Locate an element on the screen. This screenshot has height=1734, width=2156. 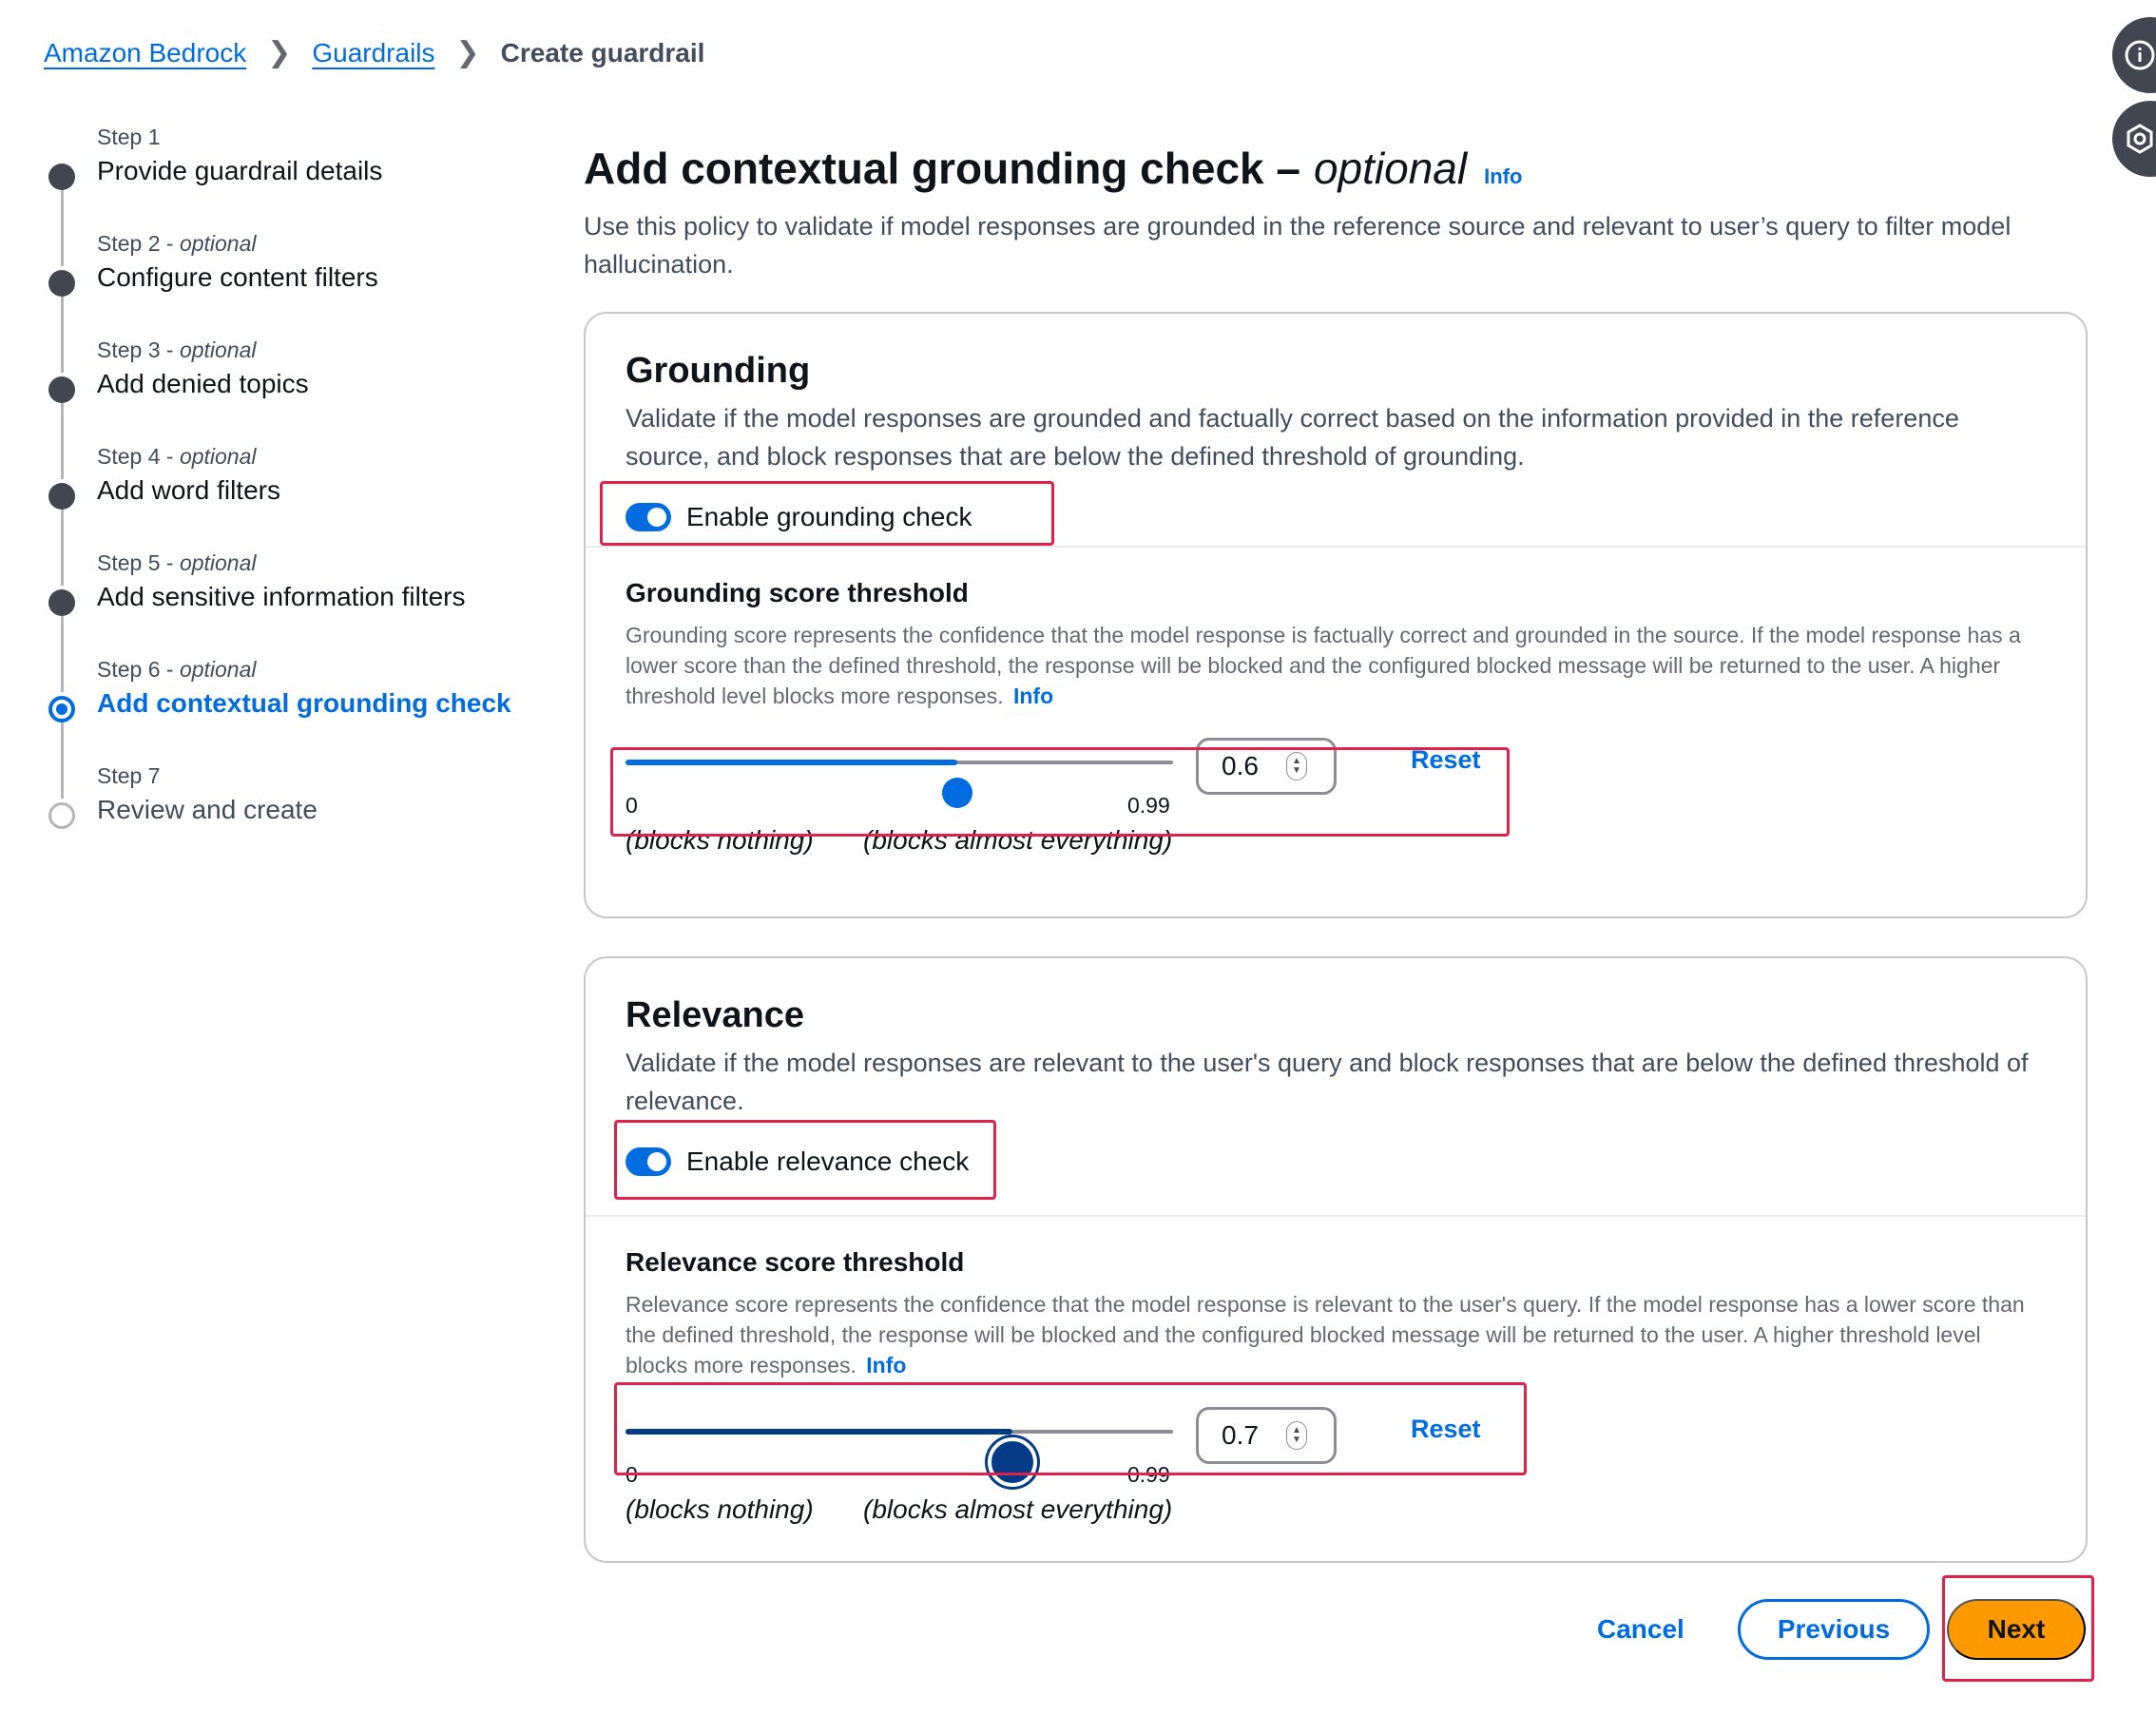
relevance-threshold-label: Relevance score threshold is located at coordinates (795, 1262).